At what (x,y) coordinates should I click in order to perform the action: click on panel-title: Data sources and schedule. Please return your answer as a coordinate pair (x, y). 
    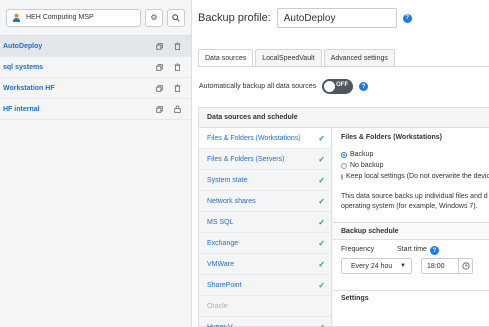
    Looking at the image, I should click on (344, 118).